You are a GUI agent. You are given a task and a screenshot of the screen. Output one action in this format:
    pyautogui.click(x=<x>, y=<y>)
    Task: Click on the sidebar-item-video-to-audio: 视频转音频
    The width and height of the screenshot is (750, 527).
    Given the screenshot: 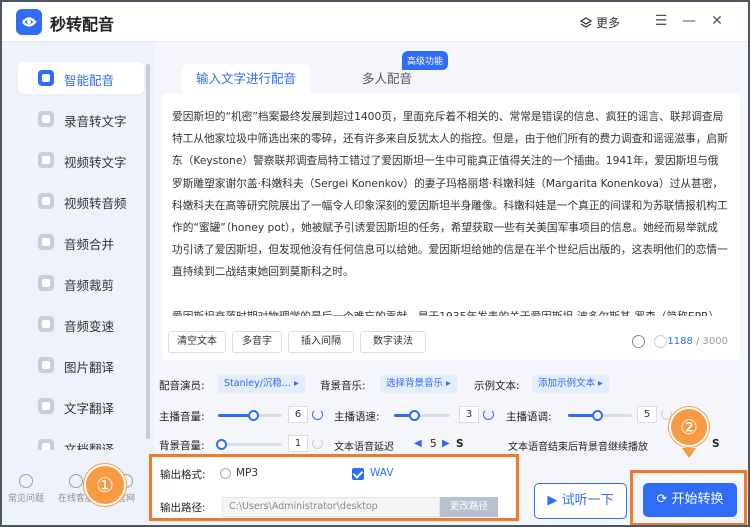 What is the action you would take?
    pyautogui.click(x=81, y=201)
    